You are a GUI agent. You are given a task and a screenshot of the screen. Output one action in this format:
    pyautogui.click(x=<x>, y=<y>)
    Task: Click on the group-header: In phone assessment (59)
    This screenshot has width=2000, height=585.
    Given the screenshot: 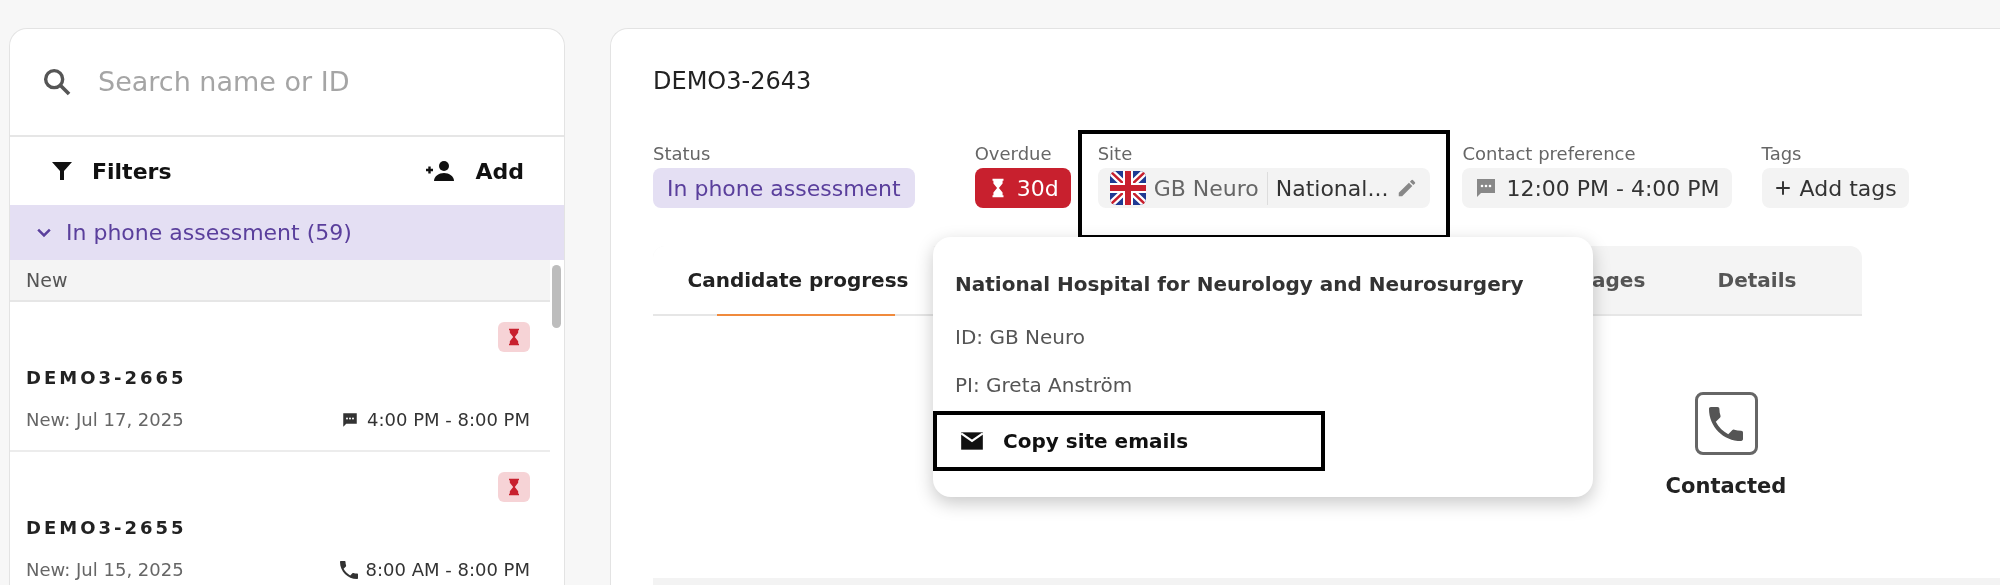 What is the action you would take?
    pyautogui.click(x=287, y=232)
    